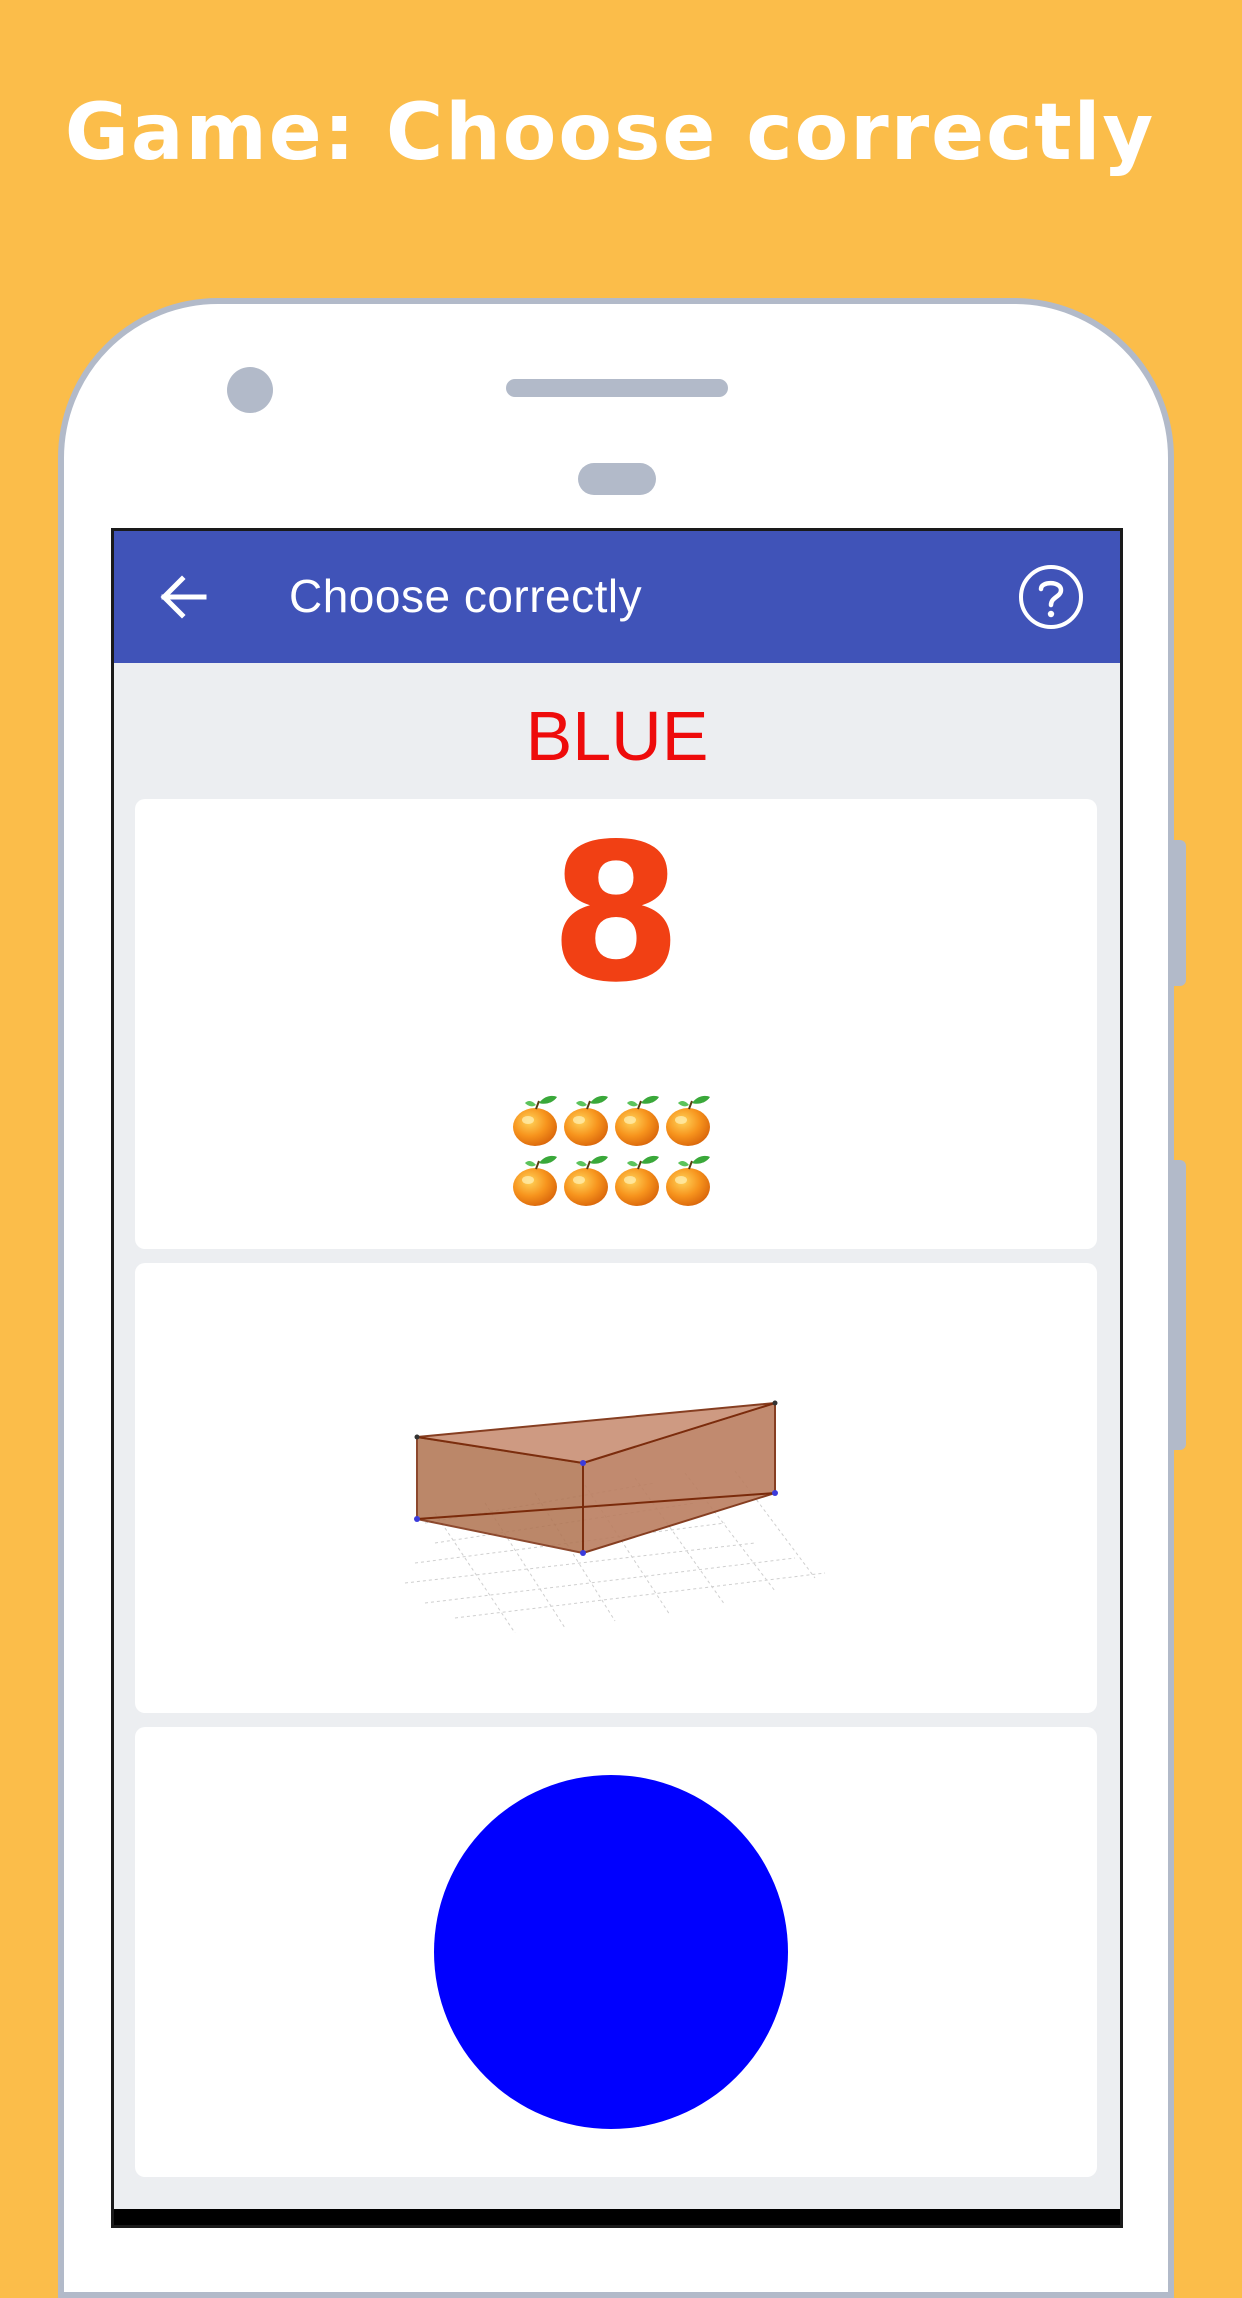  I want to click on back-button, so click(184, 597).